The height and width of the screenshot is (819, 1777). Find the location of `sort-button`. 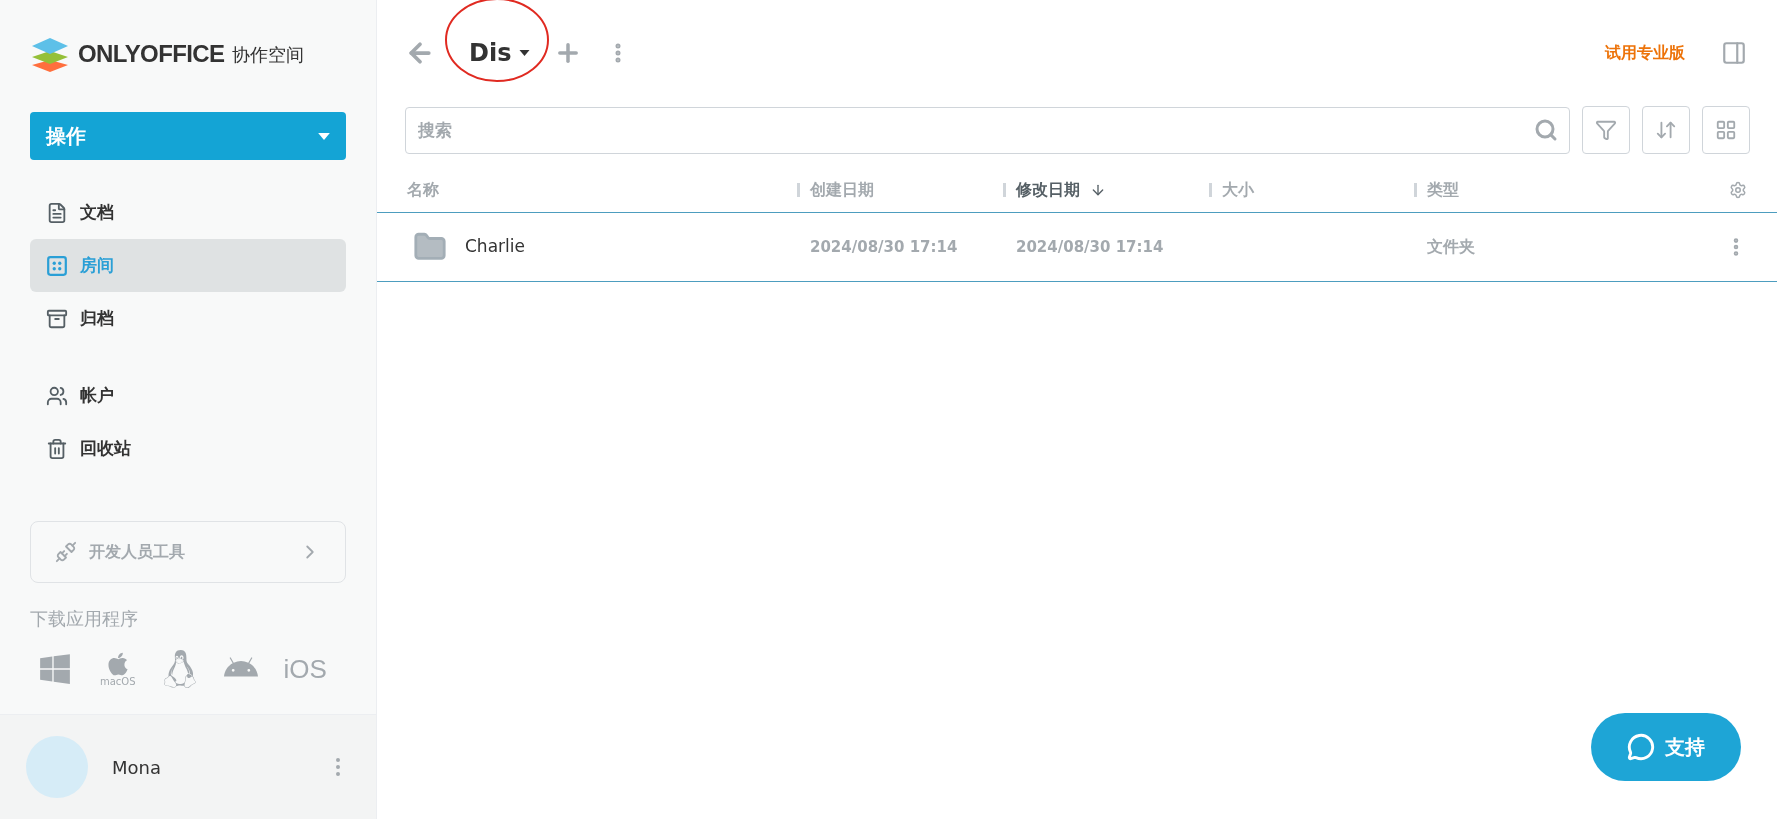

sort-button is located at coordinates (1666, 130).